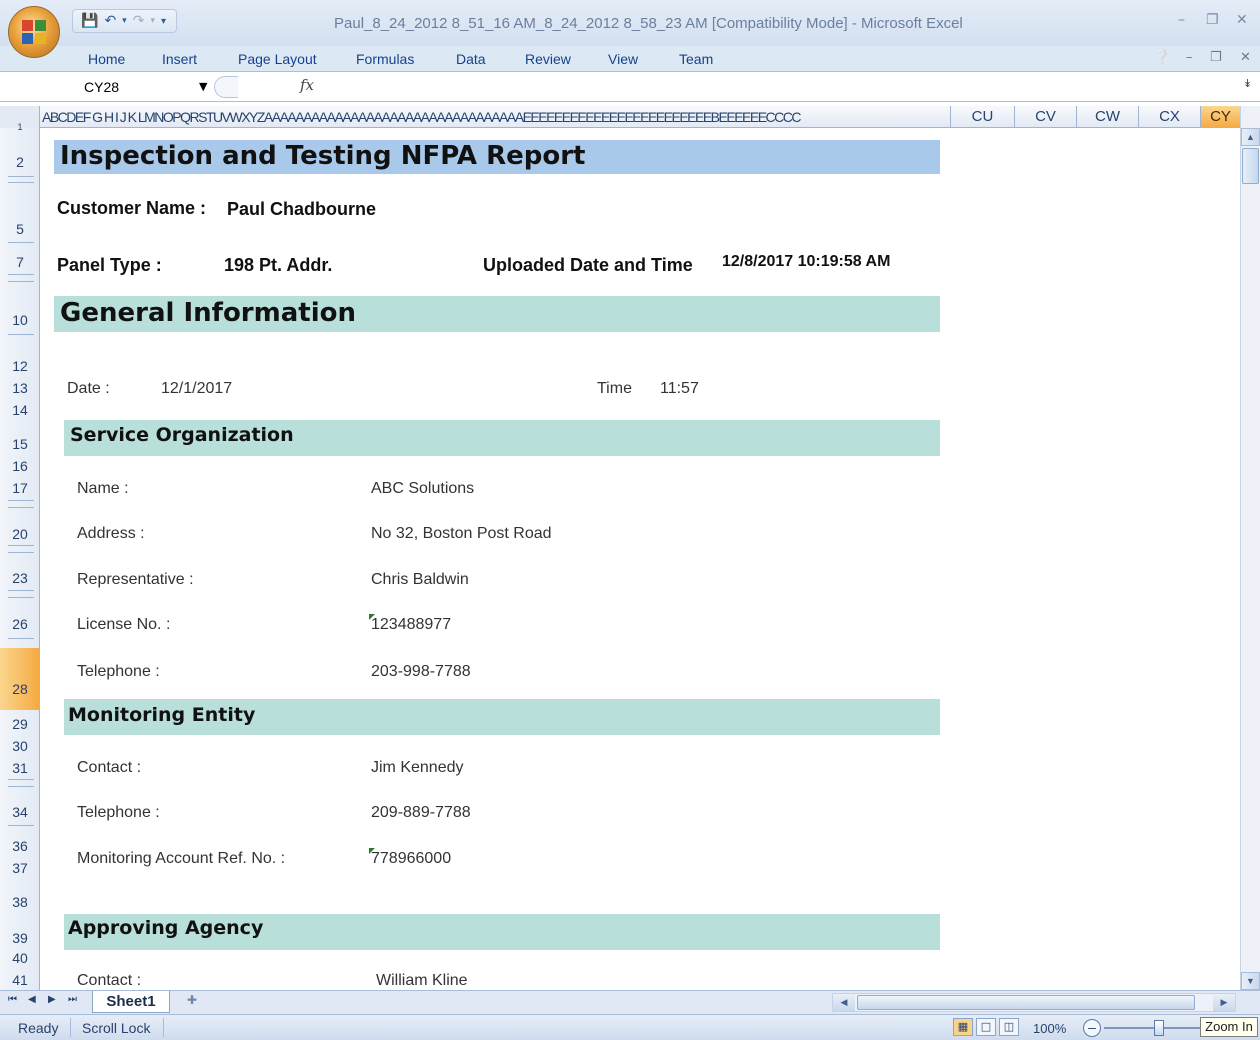 Image resolution: width=1260 pixels, height=1040 pixels. I want to click on row-header-36: 36, so click(20, 846).